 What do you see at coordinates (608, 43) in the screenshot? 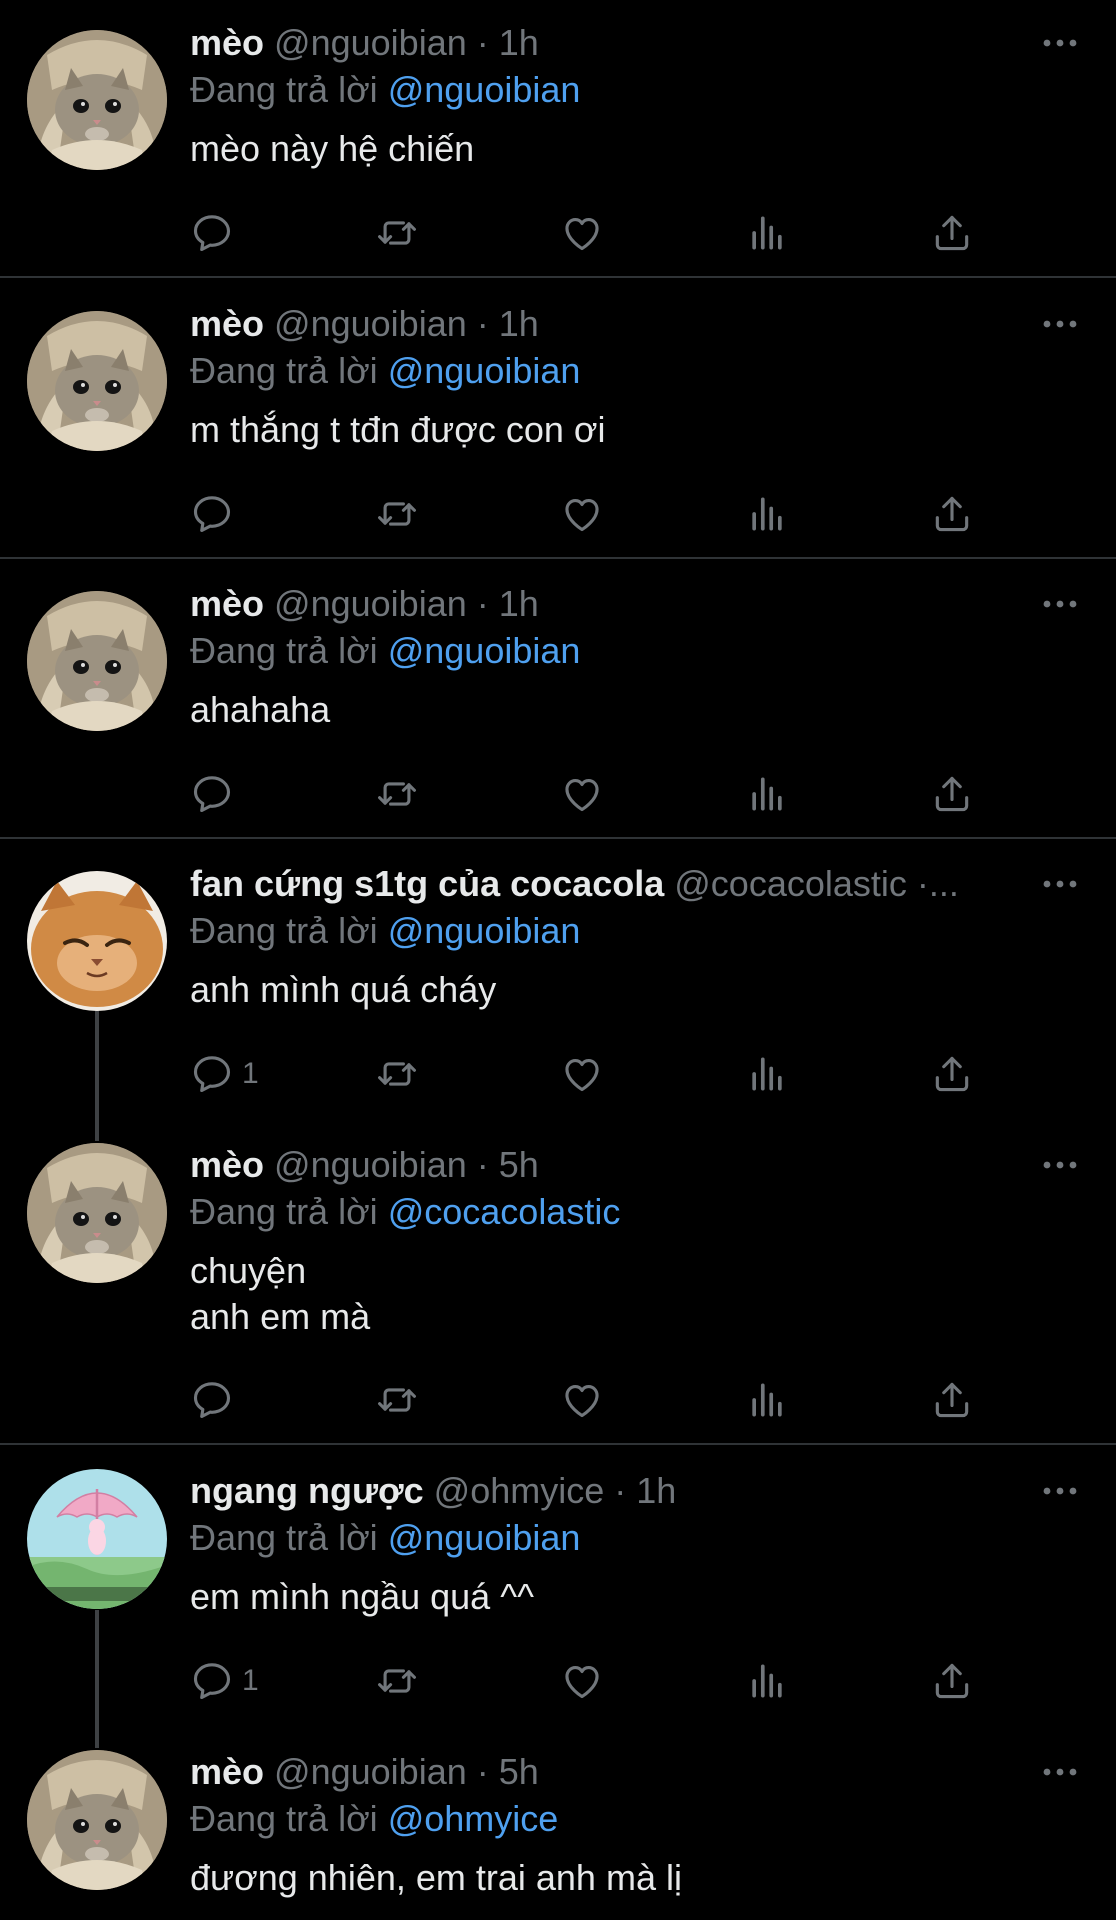
I see `tweet-header: mèo @nguoibian · 1h` at bounding box center [608, 43].